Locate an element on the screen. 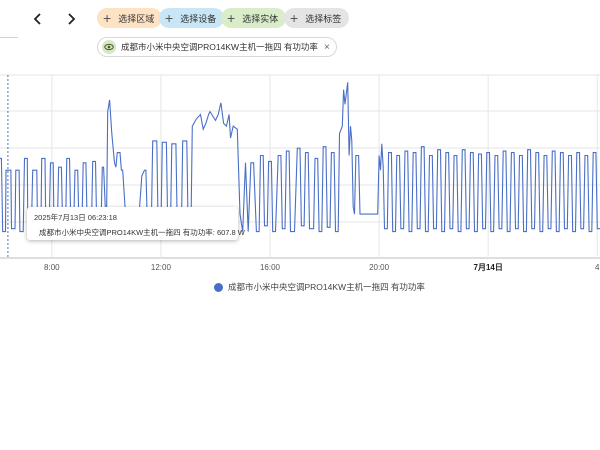 This screenshot has width=600, height=450. legend-color-dot is located at coordinates (218, 287).